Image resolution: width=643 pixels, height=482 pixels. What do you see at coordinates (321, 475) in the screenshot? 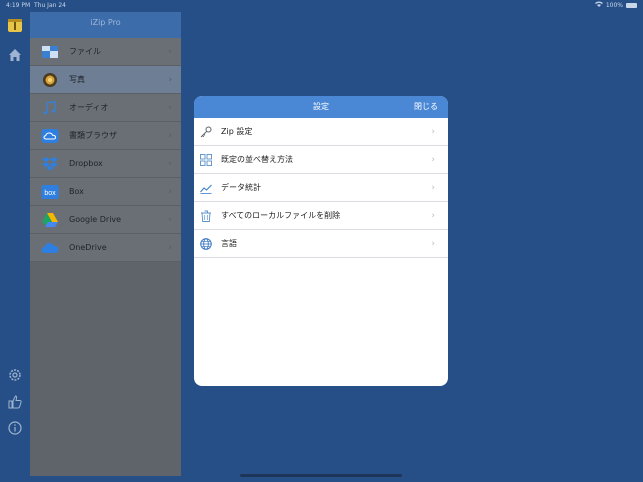
I see `home-indicator` at bounding box center [321, 475].